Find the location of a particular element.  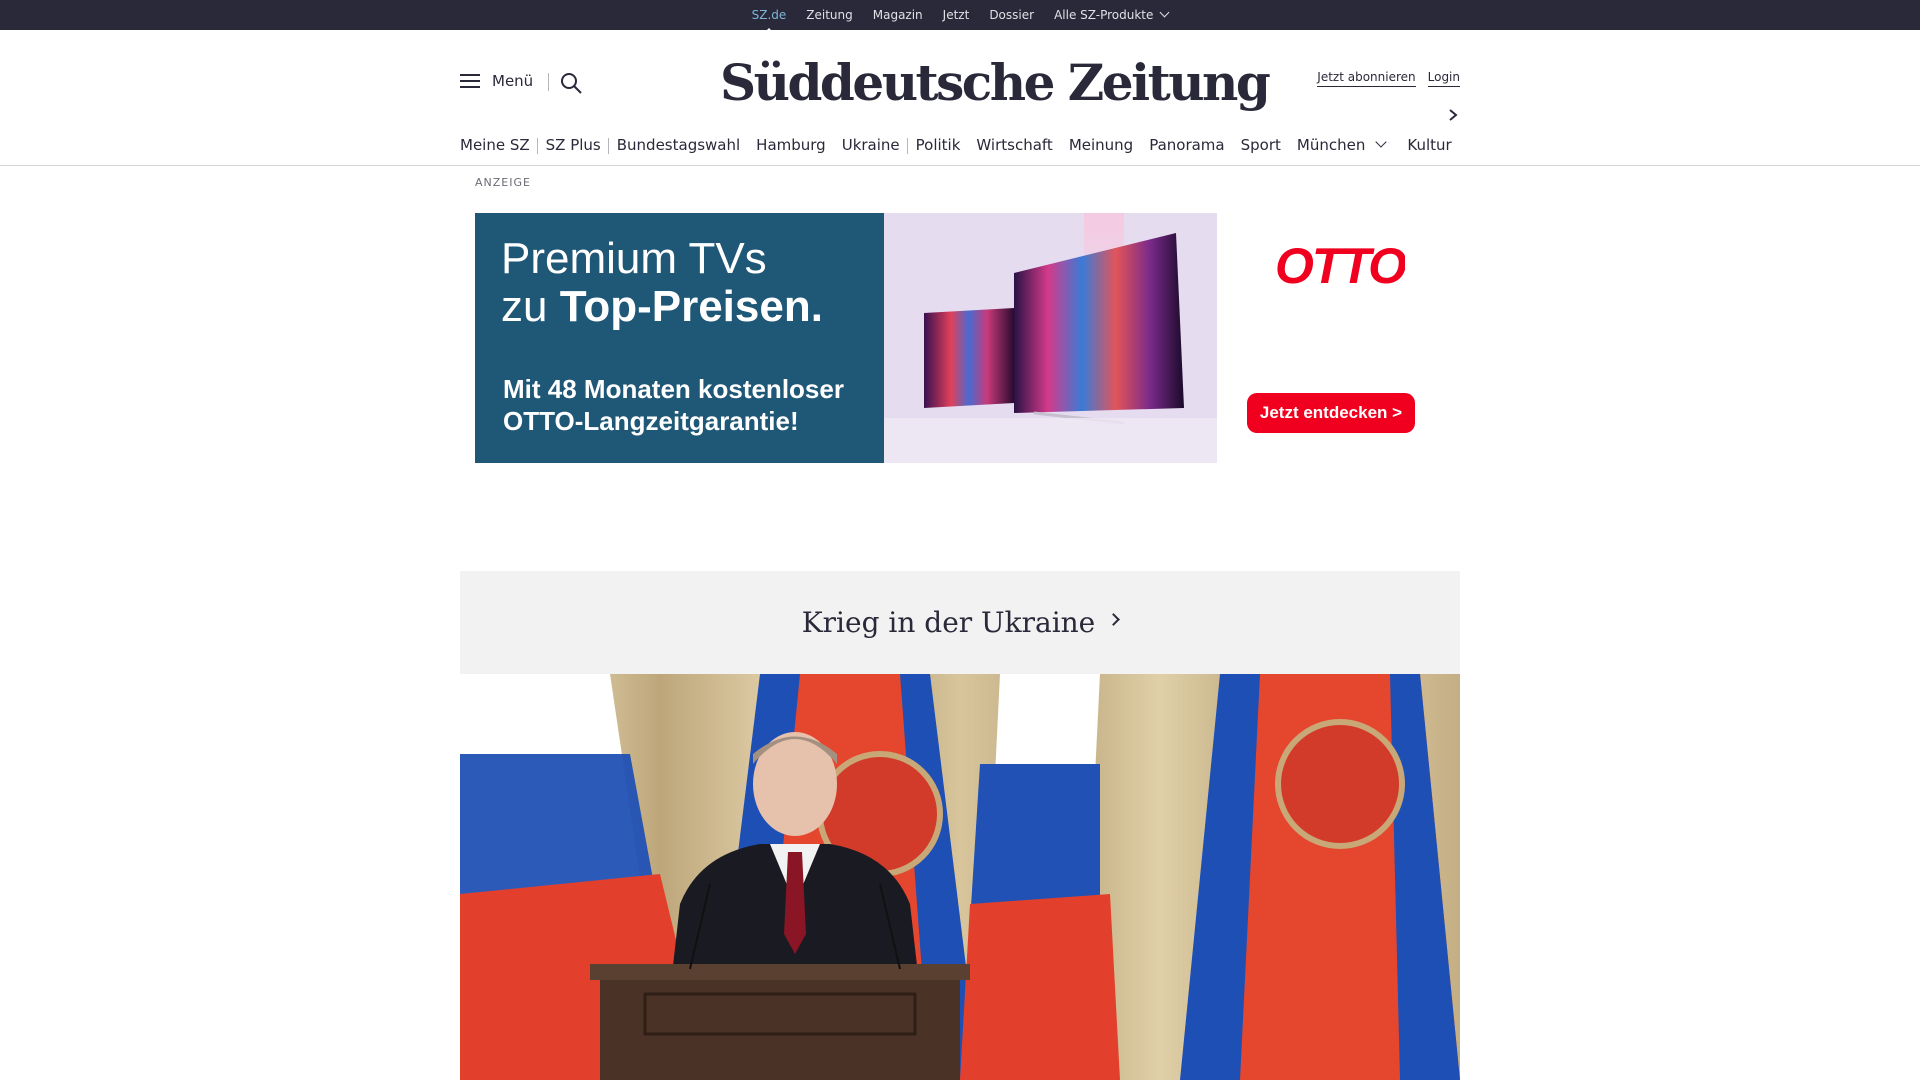

nav-item-politik: Politik is located at coordinates (938, 145).